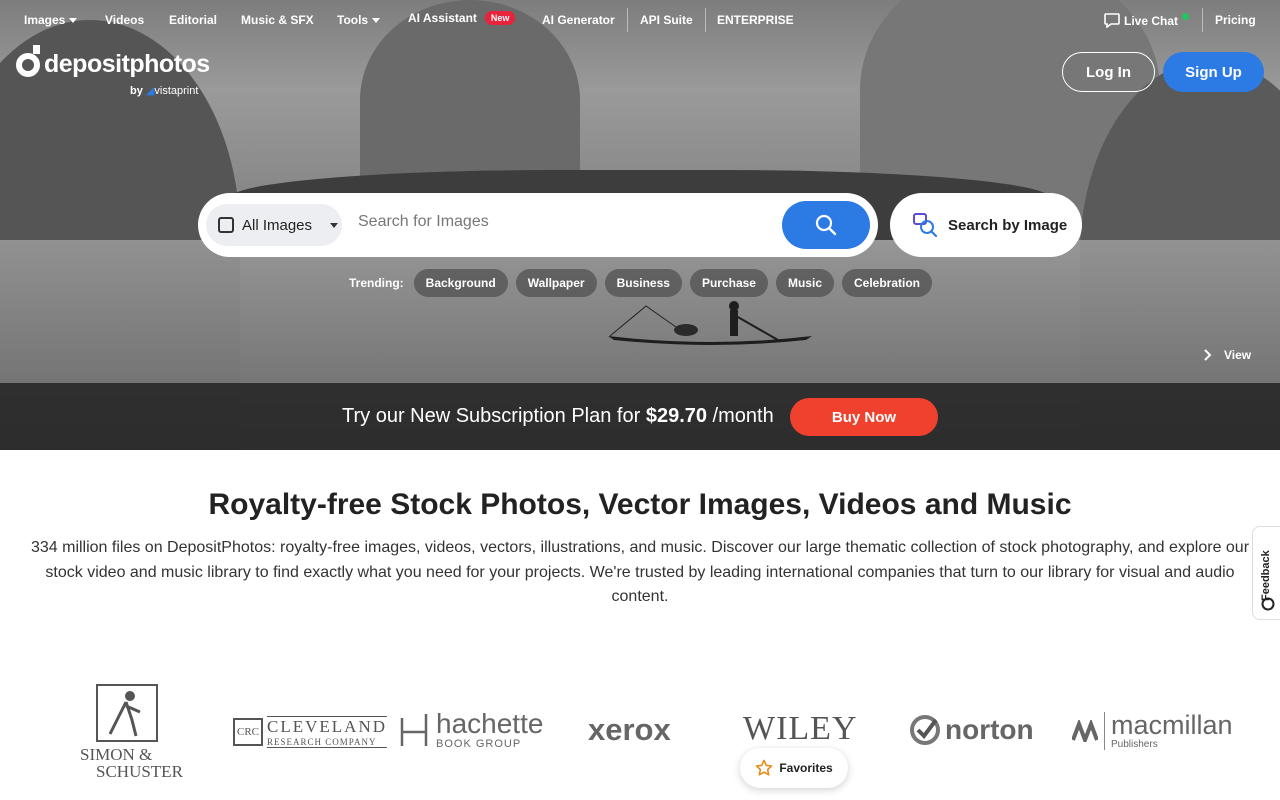 Image resolution: width=1280 pixels, height=800 pixels. Describe the element at coordinates (1085, 731) in the screenshot. I see `macmillan-m-icon` at that location.